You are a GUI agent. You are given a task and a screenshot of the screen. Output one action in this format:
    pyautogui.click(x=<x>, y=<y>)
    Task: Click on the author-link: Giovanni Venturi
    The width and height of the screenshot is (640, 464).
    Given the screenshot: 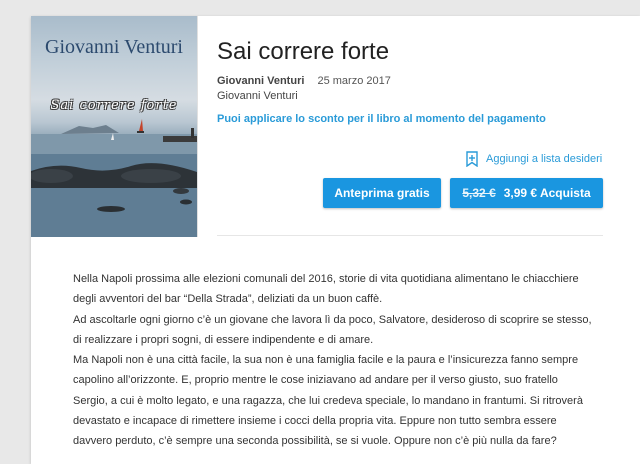 What is the action you would take?
    pyautogui.click(x=260, y=81)
    